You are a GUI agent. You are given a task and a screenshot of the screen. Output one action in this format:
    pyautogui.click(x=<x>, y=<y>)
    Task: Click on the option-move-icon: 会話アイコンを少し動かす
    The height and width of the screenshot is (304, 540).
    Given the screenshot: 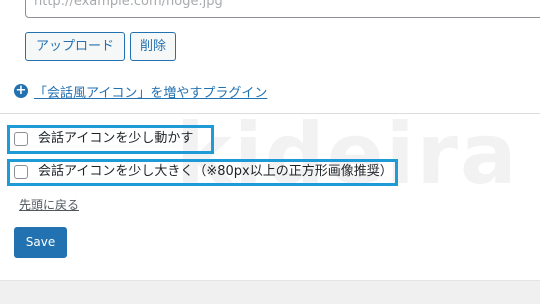 What is the action you would take?
    pyautogui.click(x=103, y=139)
    